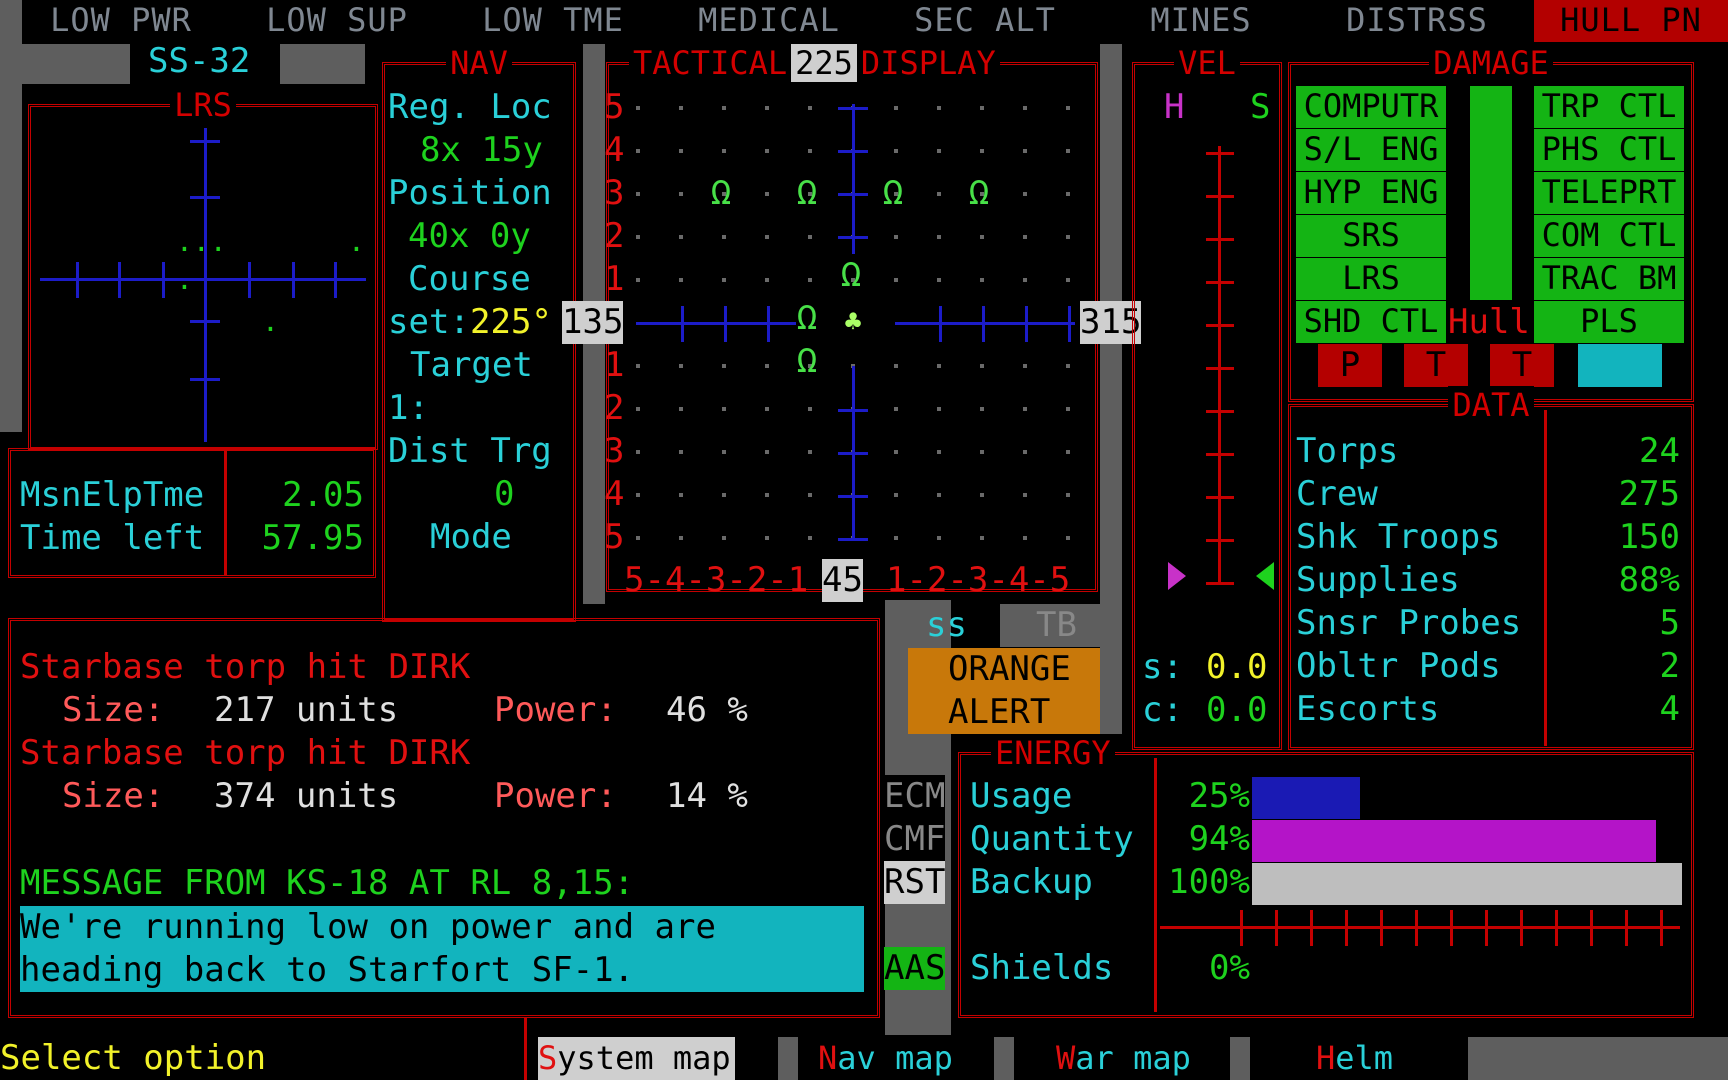 The height and width of the screenshot is (1080, 1728). I want to click on energy-backup-value: 100%, so click(1209, 882).